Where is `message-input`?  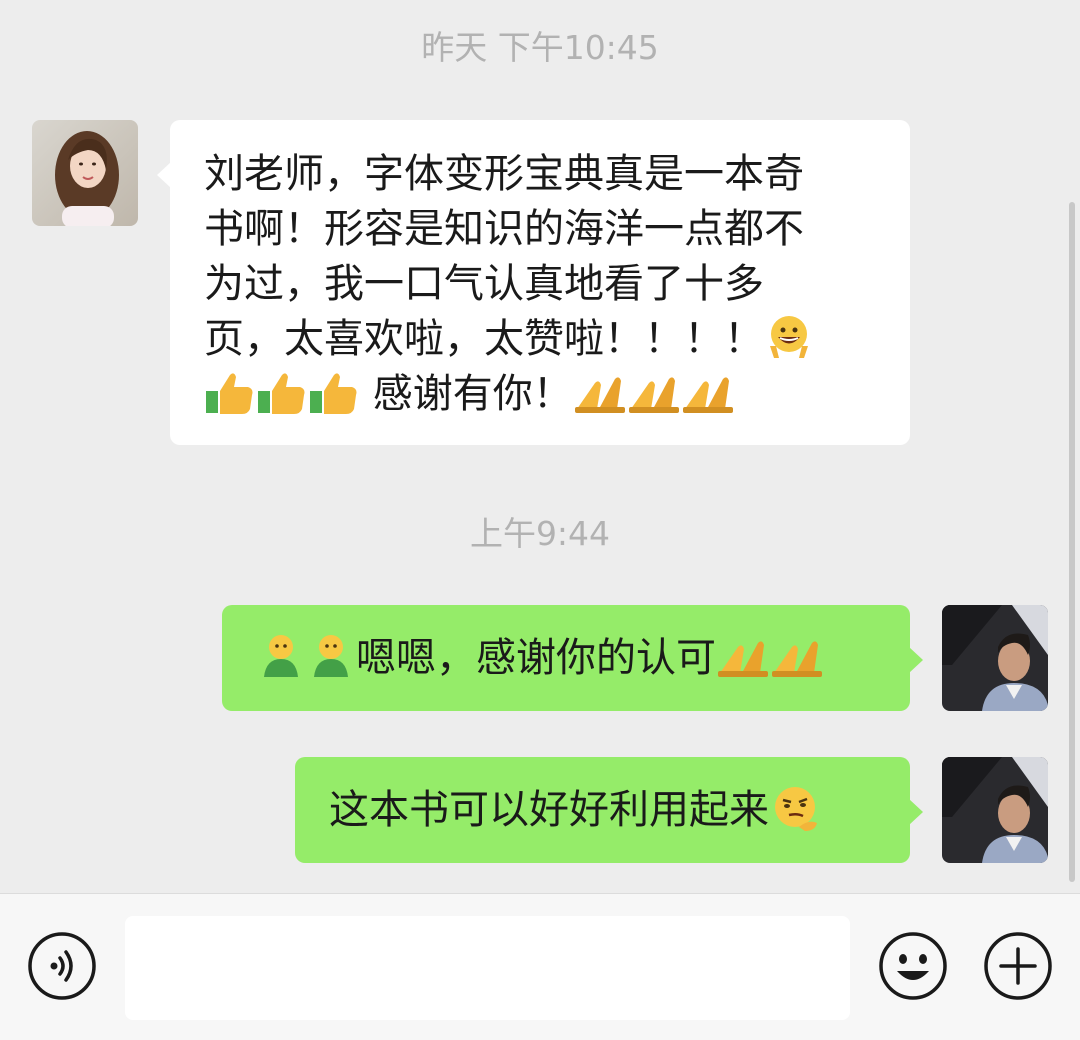
message-input is located at coordinates (487, 968).